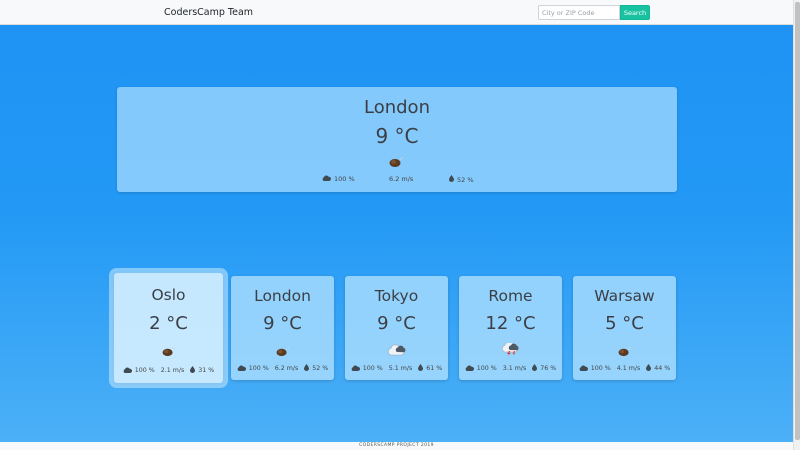 This screenshot has height=450, width=800. I want to click on card-stats: 100 % 2.1 m/s 31 %, so click(168, 370).